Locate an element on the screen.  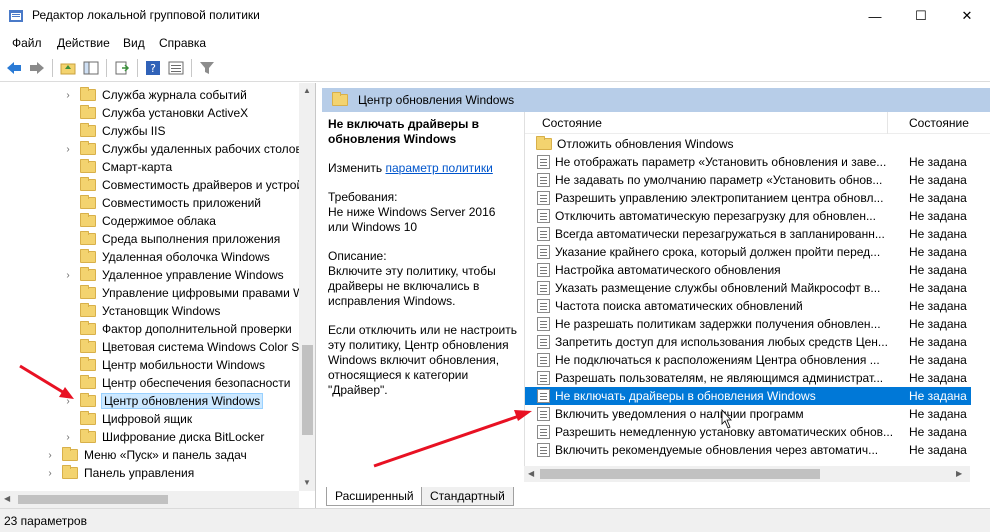
menu-view: Вид is located at coordinates (134, 43).